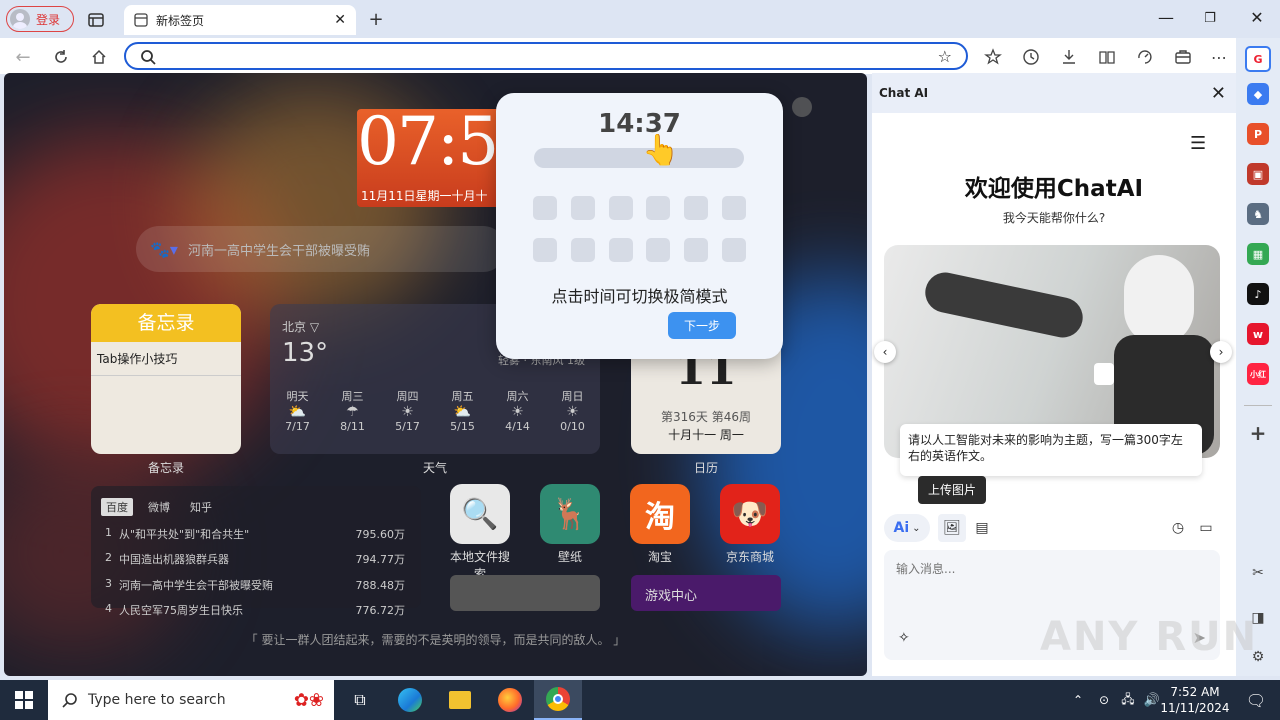 The image size is (1280, 720). I want to click on news-row: 1 从"和平共处"到"和合共生" 795.60万, so click(255, 534).